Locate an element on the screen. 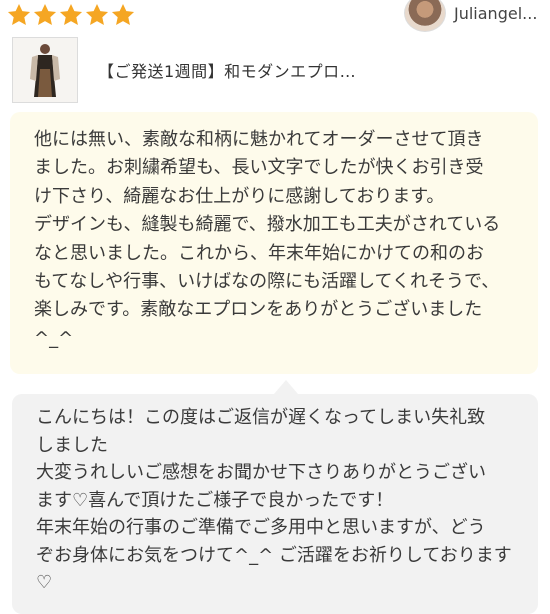 The width and height of the screenshot is (550, 614). apron-image-icon is located at coordinates (45, 70).